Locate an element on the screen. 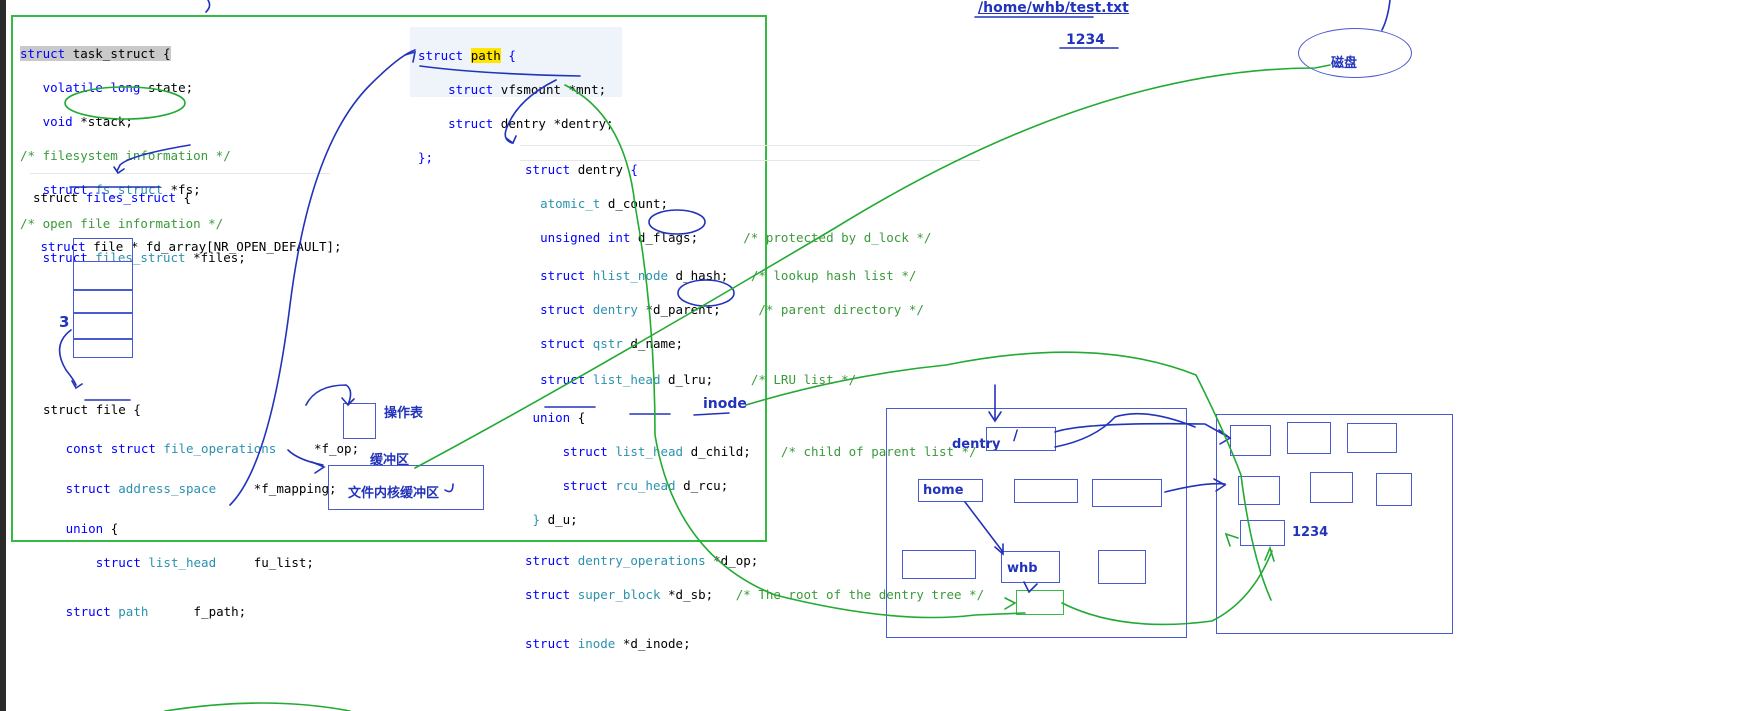 This screenshot has width=1748, height=711. test-file-node is located at coordinates (1040, 602).